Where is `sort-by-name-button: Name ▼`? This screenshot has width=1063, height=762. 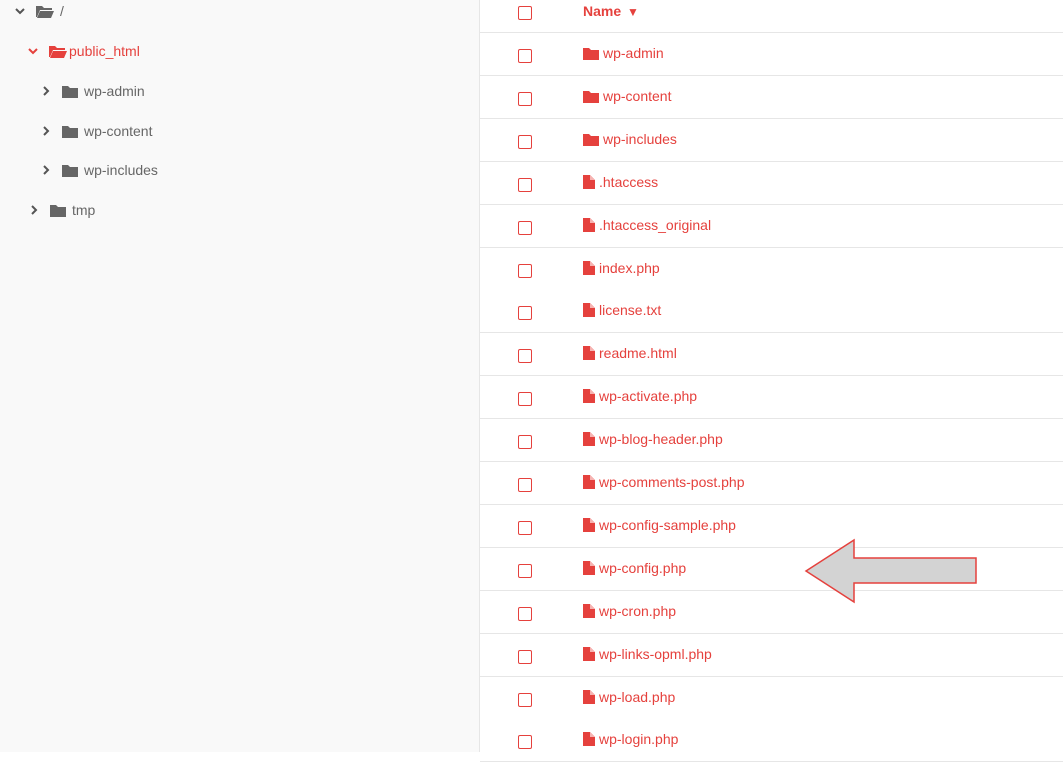 sort-by-name-button: Name ▼ is located at coordinates (611, 11).